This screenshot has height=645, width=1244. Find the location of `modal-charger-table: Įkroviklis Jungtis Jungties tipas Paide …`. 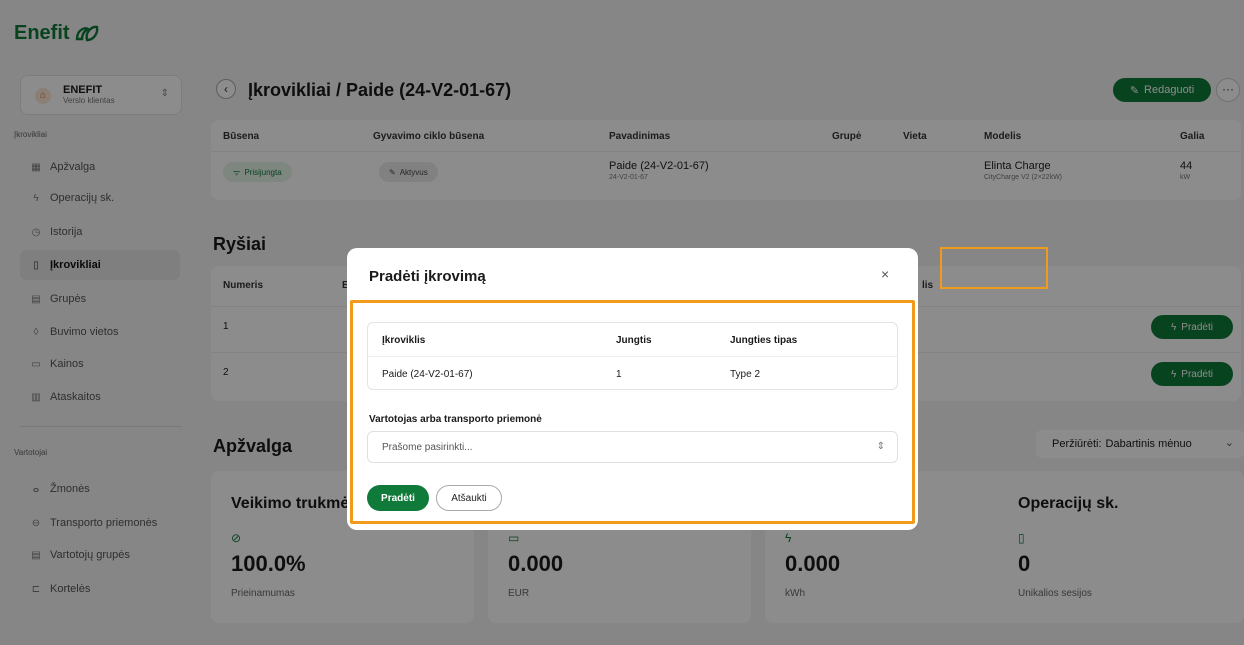

modal-charger-table: Įkroviklis Jungtis Jungties tipas Paide … is located at coordinates (632, 356).